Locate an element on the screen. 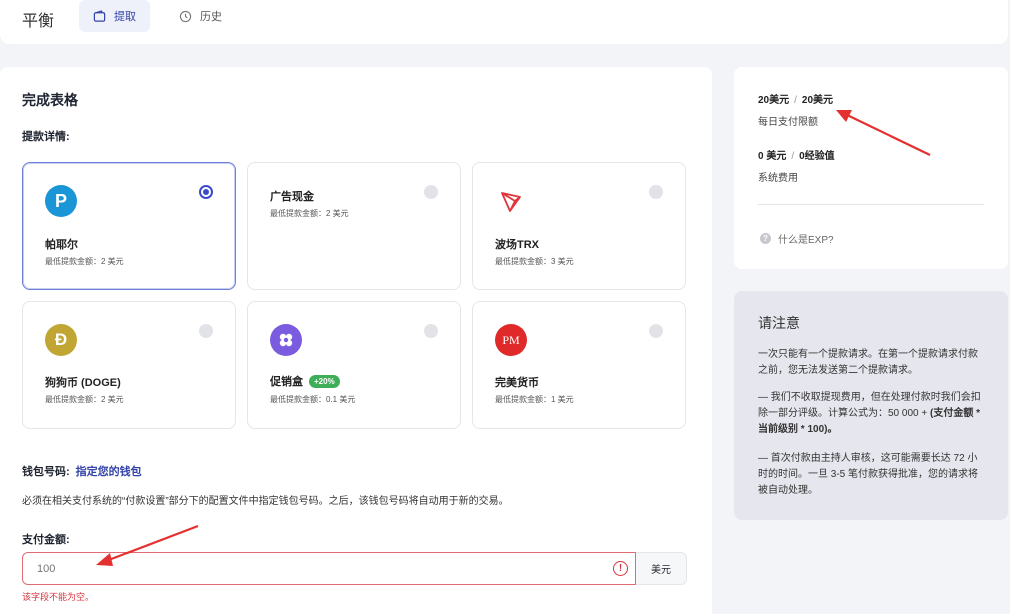 The height and width of the screenshot is (614, 1010). details-label: 提款详情: is located at coordinates (46, 137).